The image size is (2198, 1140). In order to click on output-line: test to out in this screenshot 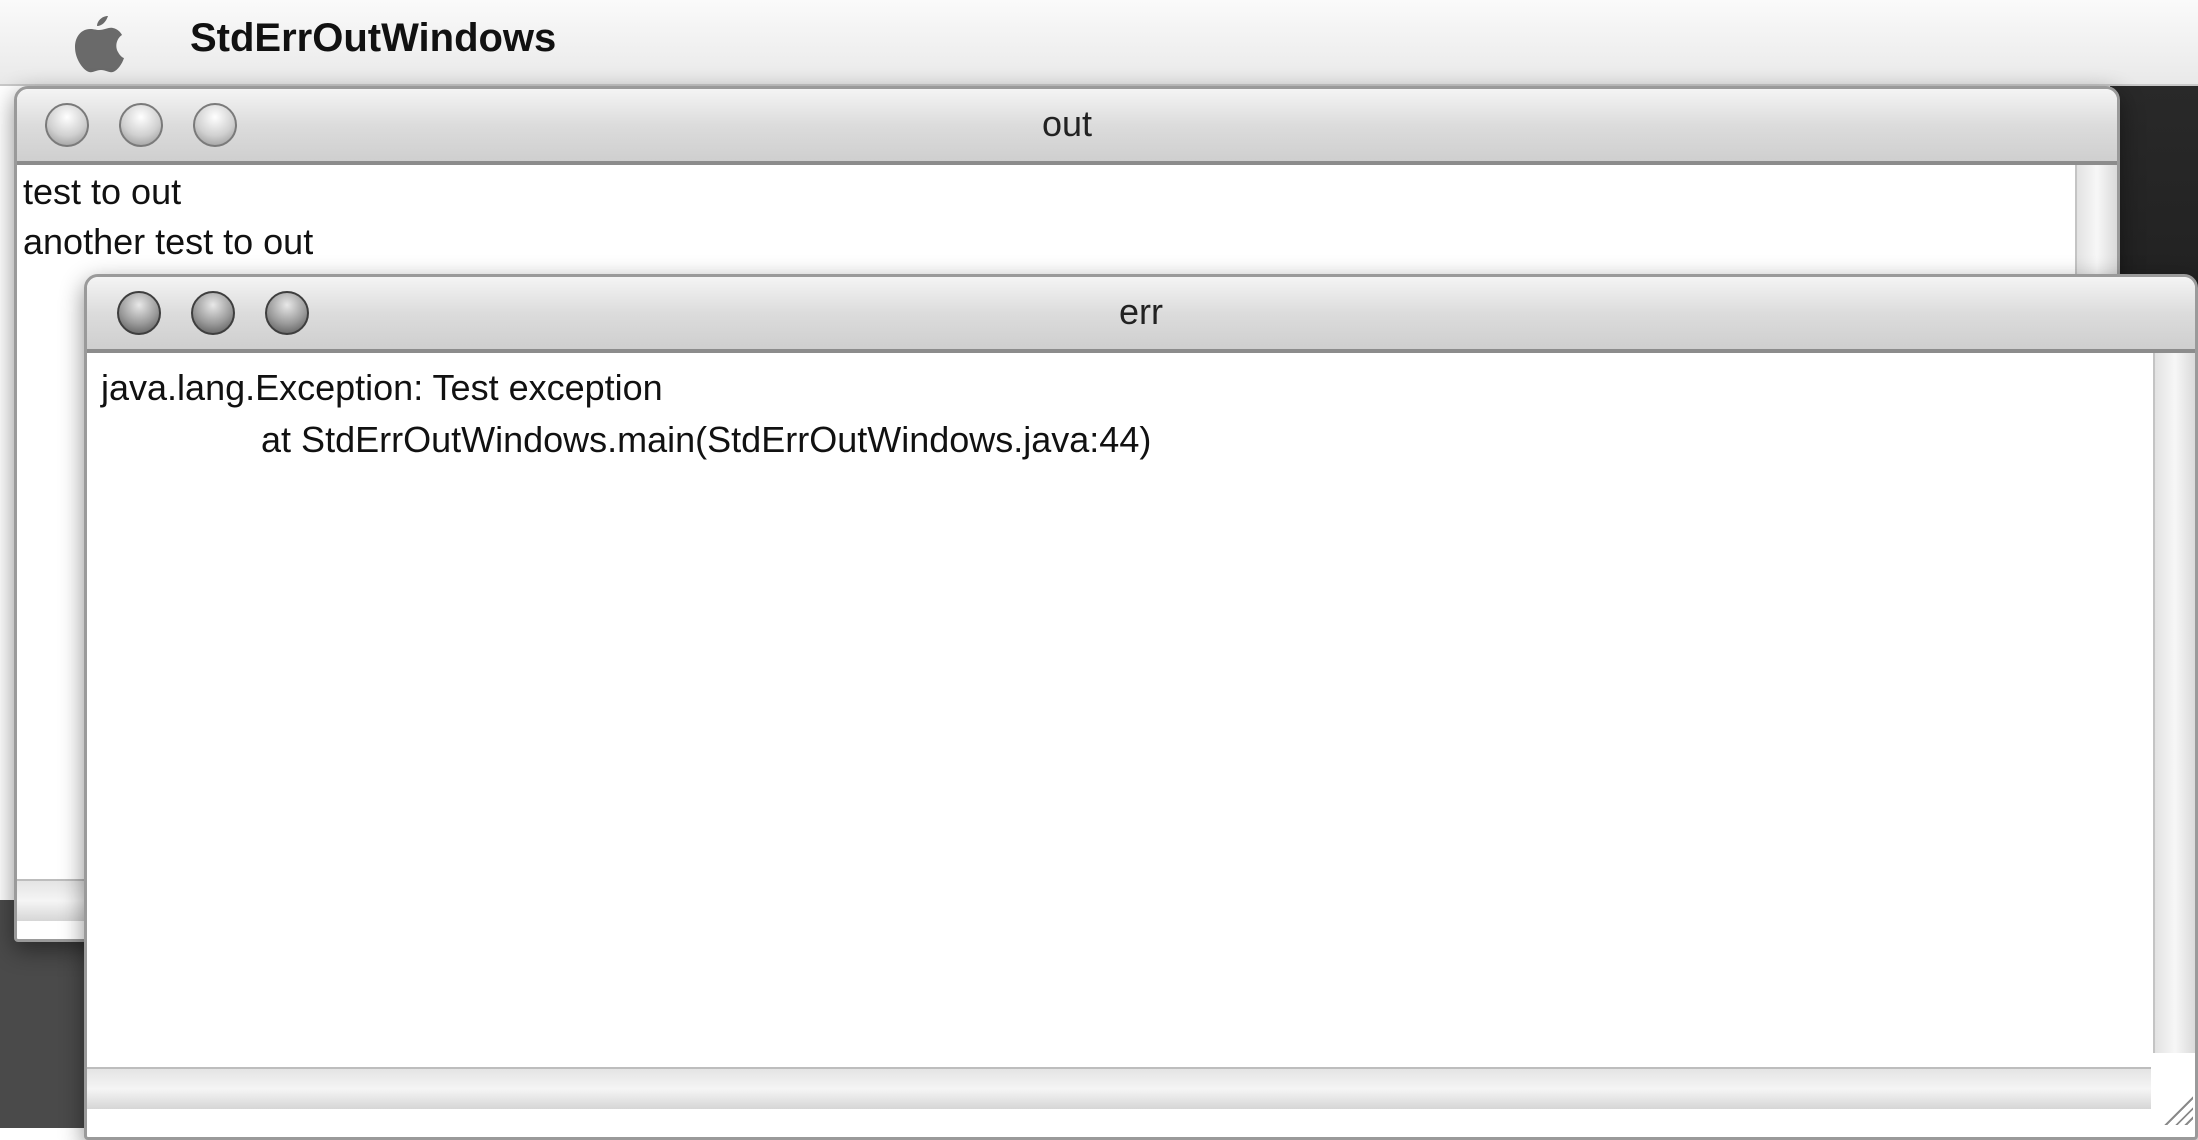, I will do `click(102, 191)`.